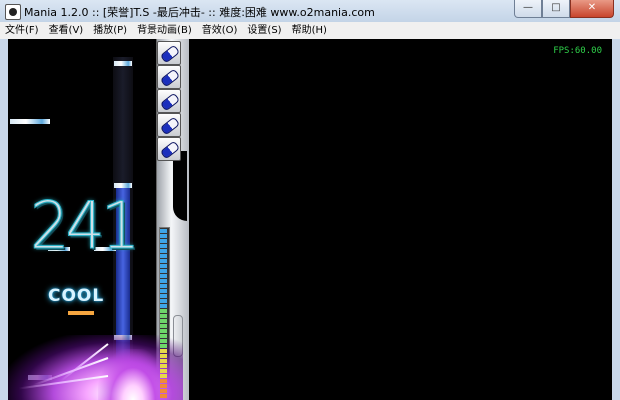  Describe the element at coordinates (528, 9) in the screenshot. I see `minimize-button: —` at that location.